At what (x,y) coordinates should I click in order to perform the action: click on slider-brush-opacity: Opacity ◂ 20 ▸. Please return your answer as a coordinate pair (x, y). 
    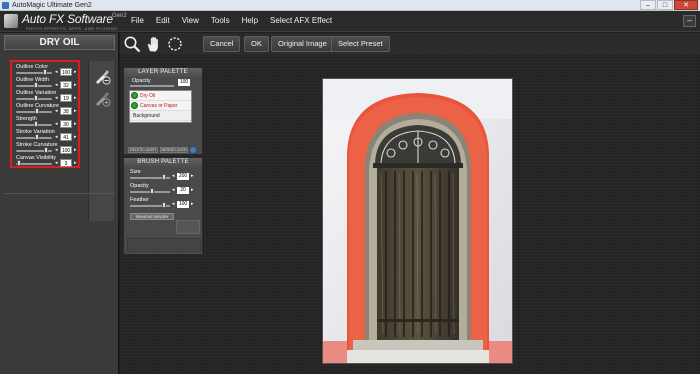
    Looking at the image, I should click on (166, 189).